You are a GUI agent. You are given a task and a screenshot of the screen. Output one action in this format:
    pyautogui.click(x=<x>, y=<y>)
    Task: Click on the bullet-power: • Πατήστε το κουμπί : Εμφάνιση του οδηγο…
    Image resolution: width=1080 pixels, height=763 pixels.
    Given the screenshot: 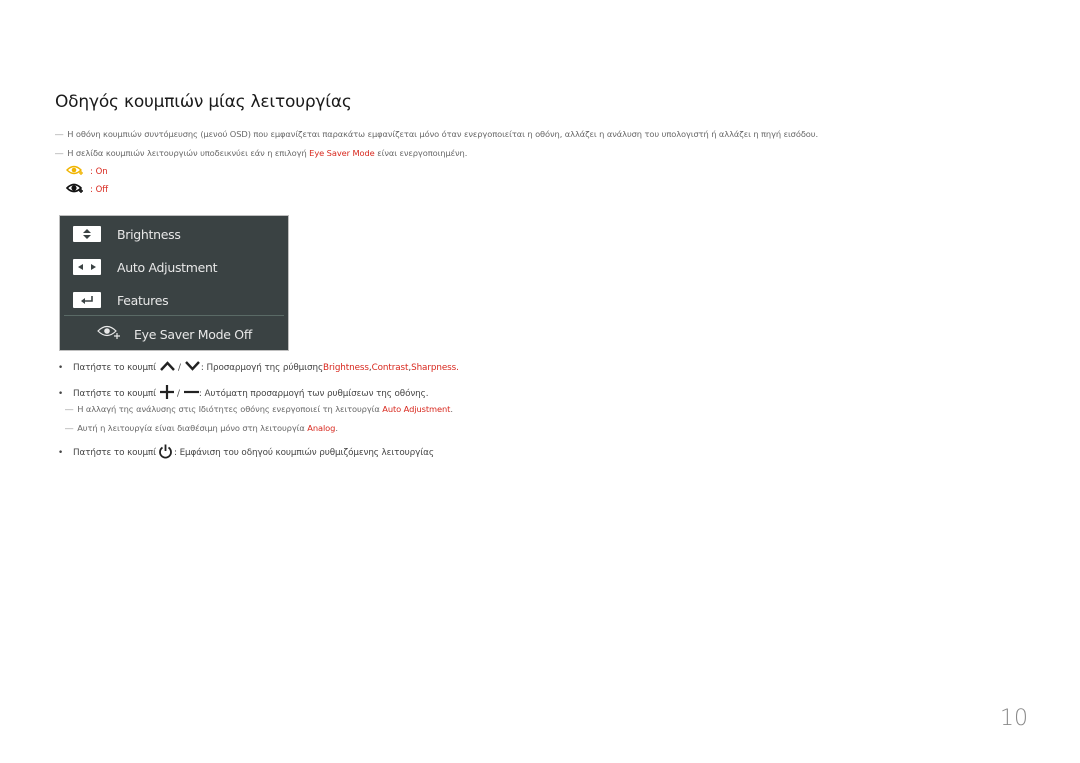 What is the action you would take?
    pyautogui.click(x=246, y=453)
    